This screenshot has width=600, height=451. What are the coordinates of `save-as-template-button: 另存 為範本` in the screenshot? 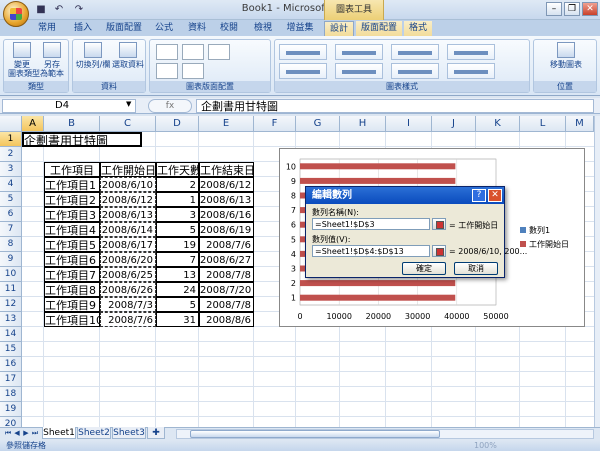 It's located at (52, 60).